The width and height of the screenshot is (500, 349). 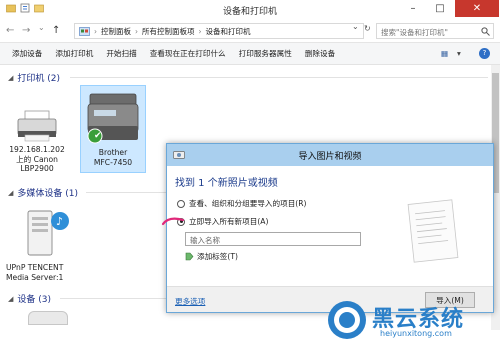 I want to click on name-input: 输入名称, so click(x=273, y=239).